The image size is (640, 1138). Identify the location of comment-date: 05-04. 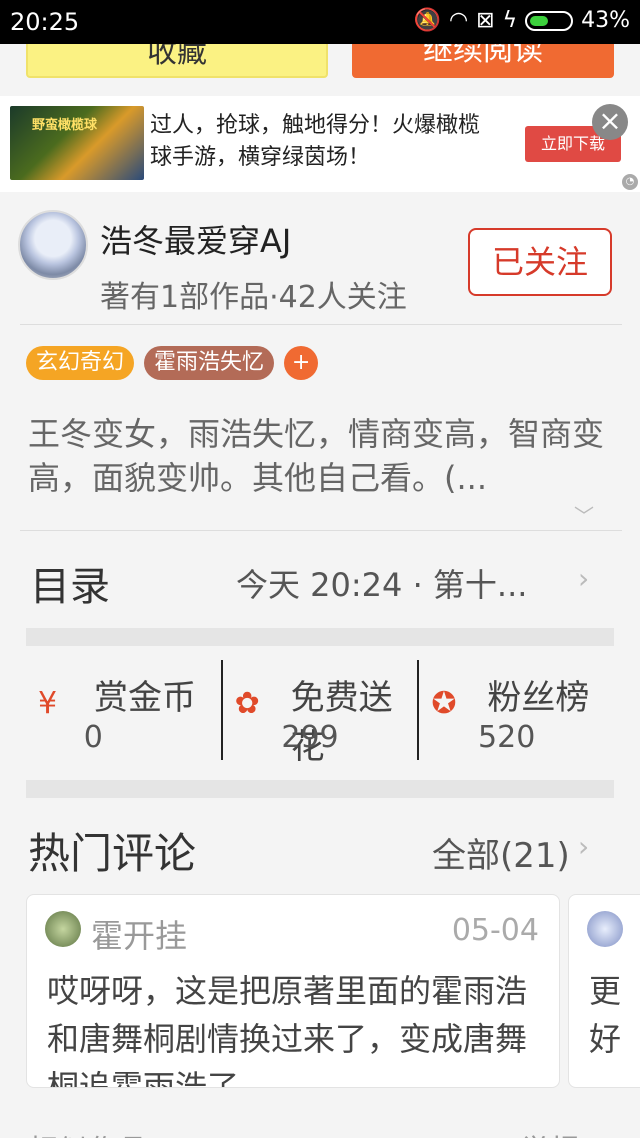
(495, 930).